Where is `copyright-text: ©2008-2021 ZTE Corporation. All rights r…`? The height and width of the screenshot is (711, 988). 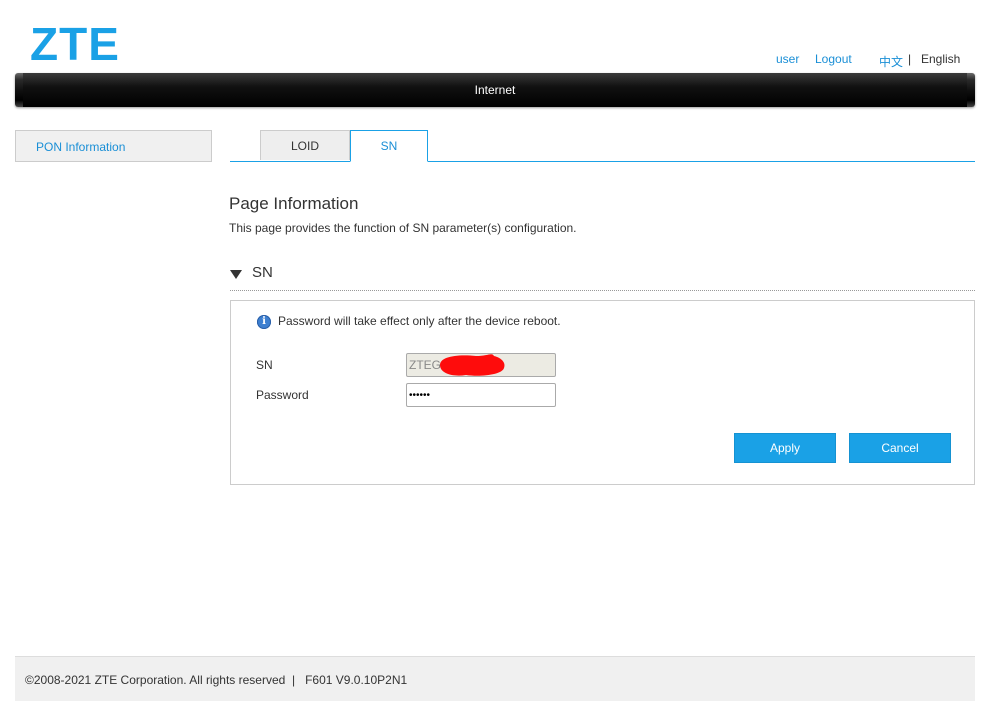
copyright-text: ©2008-2021 ZTE Corporation. All rights r… is located at coordinates (216, 680).